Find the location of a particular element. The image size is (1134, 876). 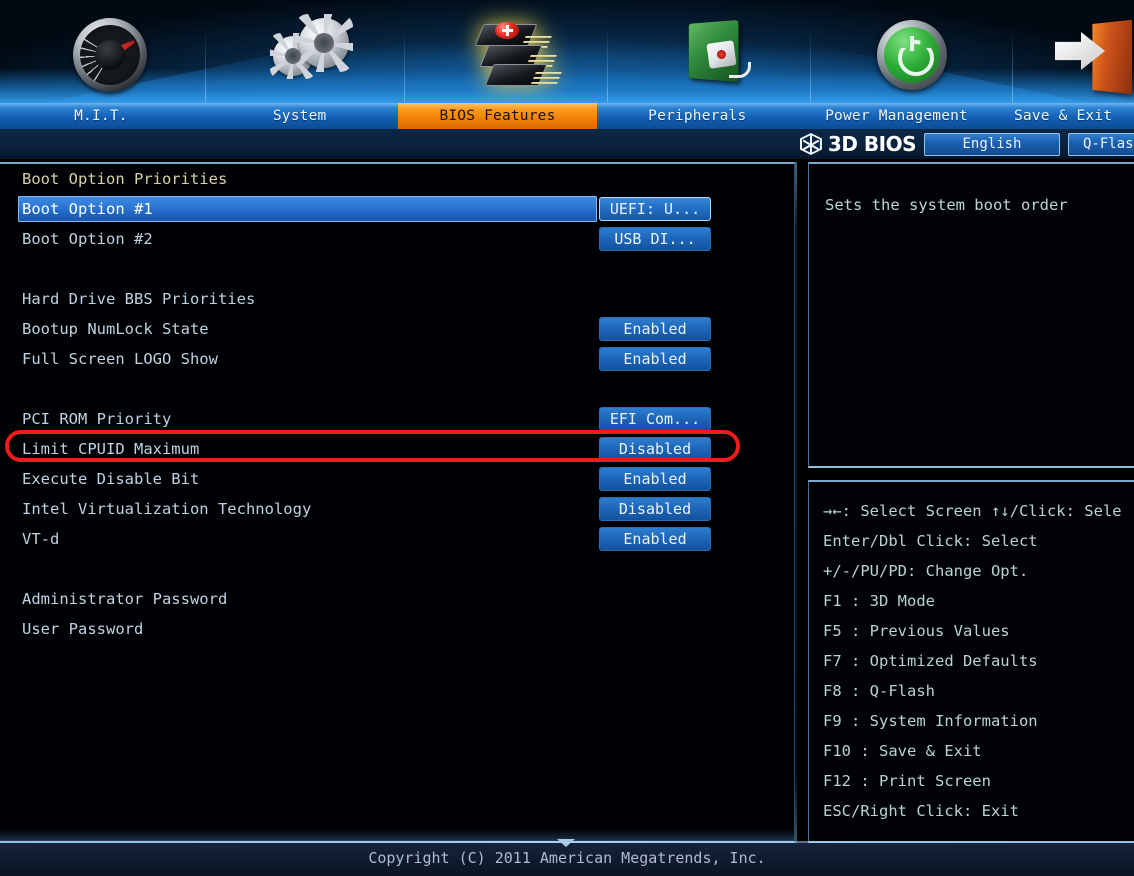

key-legend-line: F1 : 3D Mode is located at coordinates (879, 601).